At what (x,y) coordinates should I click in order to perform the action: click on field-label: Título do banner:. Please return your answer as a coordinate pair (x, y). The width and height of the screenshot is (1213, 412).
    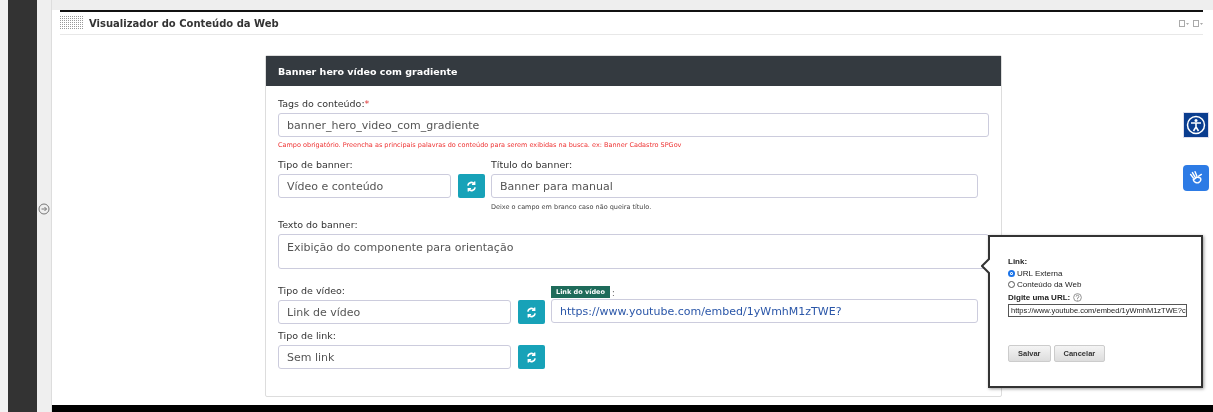
    Looking at the image, I should click on (532, 165).